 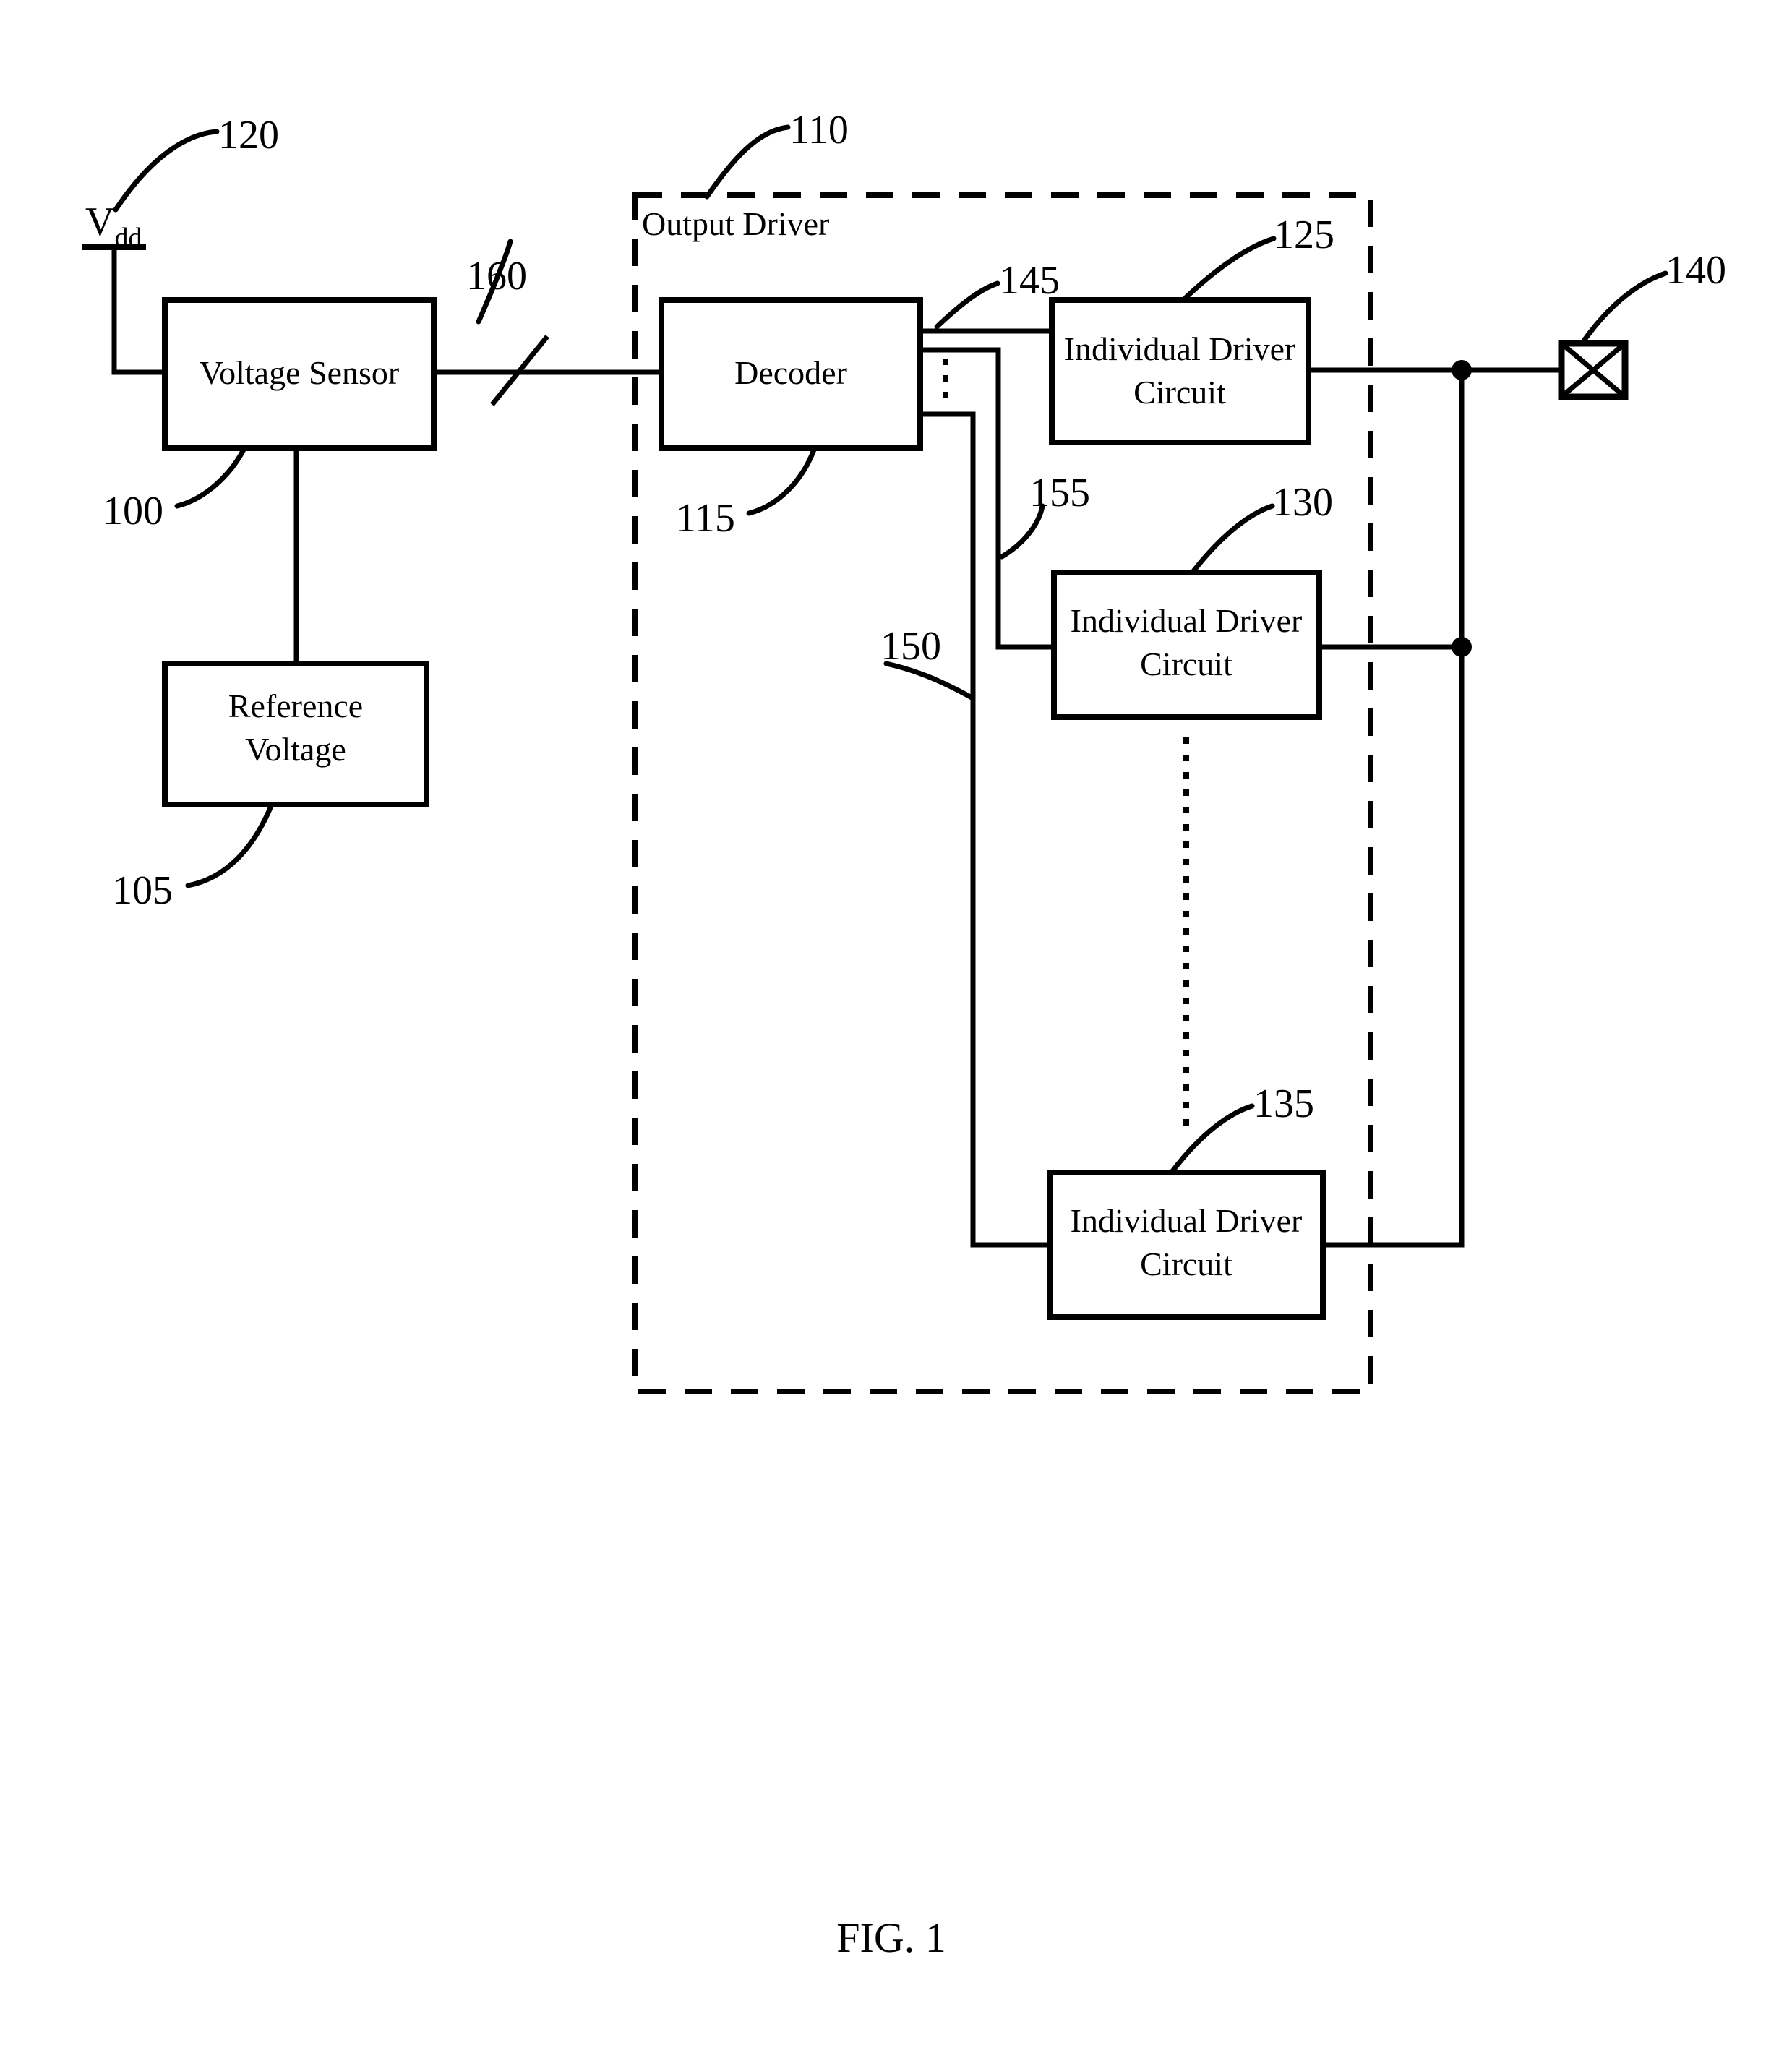 What do you see at coordinates (141, 309) in the screenshot?
I see `vdd-wire-to-sensor` at bounding box center [141, 309].